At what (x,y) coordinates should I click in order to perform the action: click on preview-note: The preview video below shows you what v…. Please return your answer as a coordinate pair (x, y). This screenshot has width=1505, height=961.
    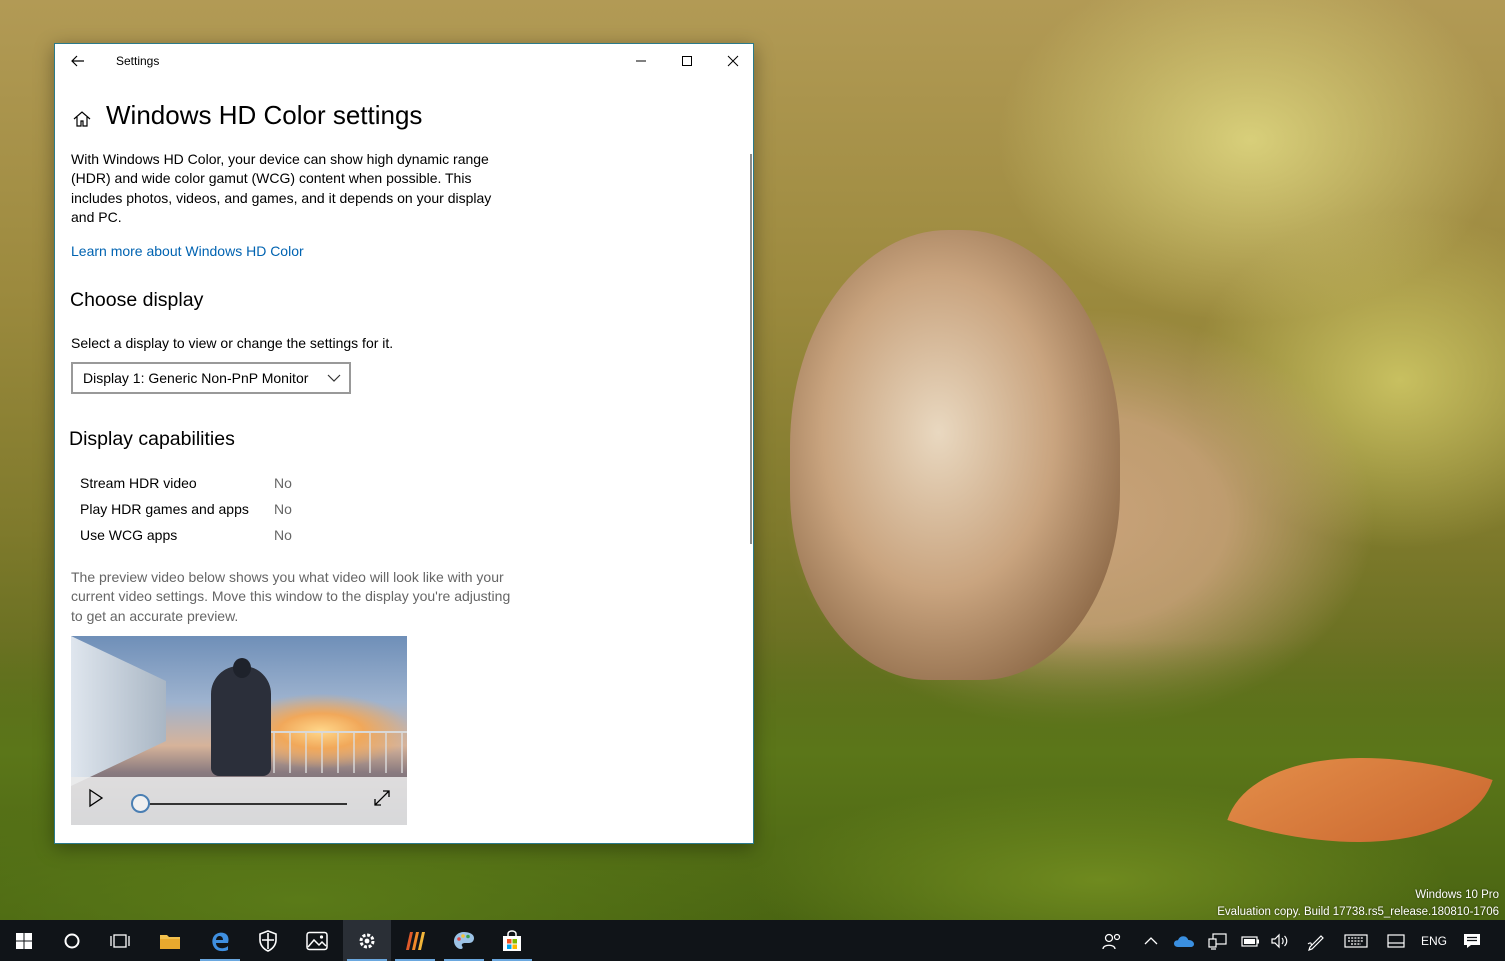
    Looking at the image, I should click on (291, 596).